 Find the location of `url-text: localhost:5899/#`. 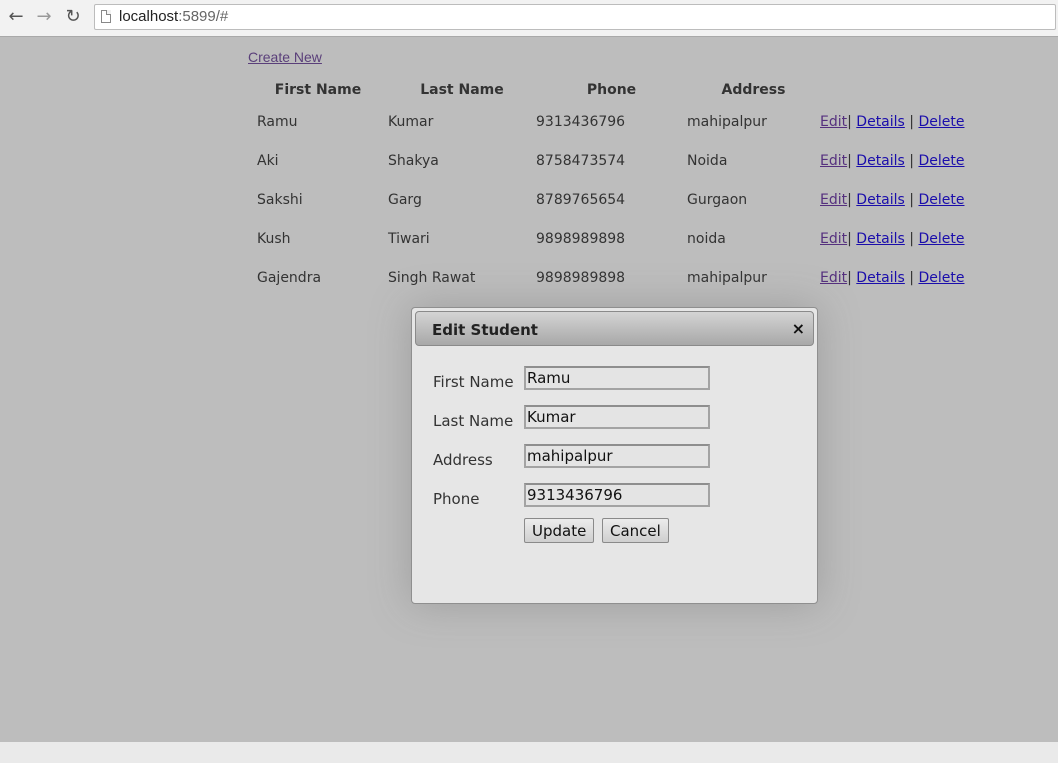

url-text: localhost:5899/# is located at coordinates (174, 16).